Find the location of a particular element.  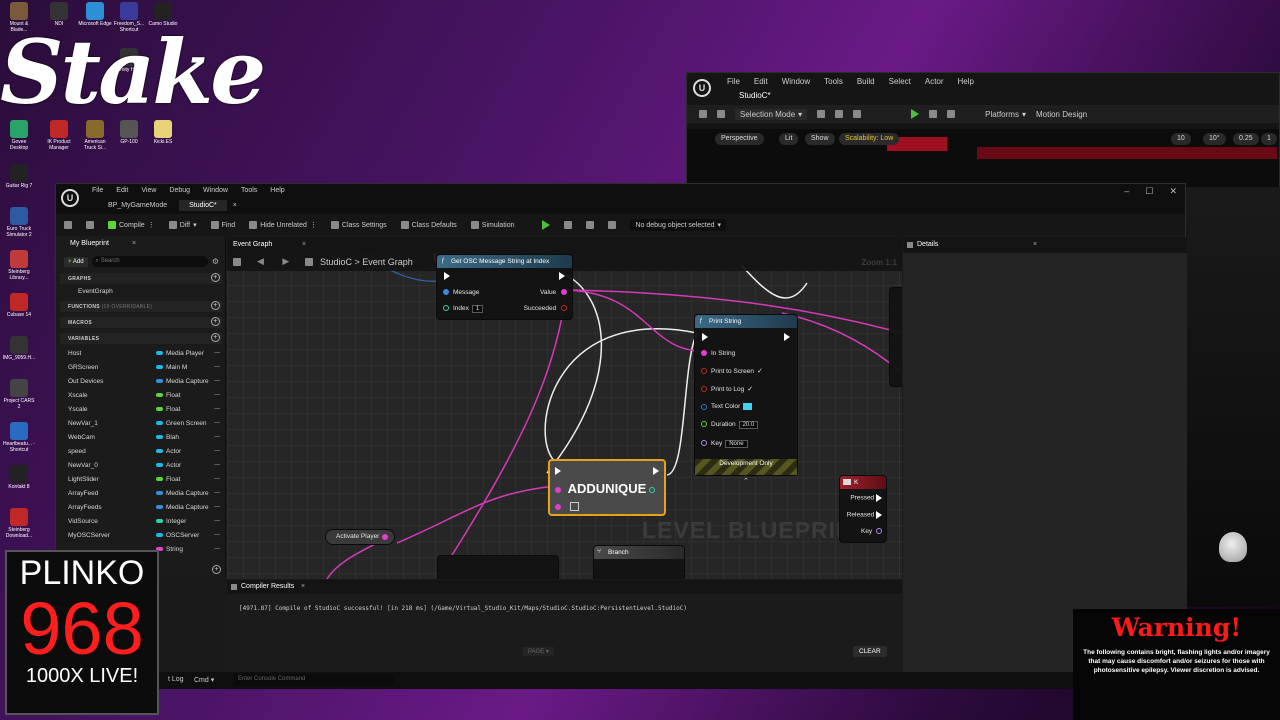

graph-eventgraph: EventGraph is located at coordinates (144, 292).